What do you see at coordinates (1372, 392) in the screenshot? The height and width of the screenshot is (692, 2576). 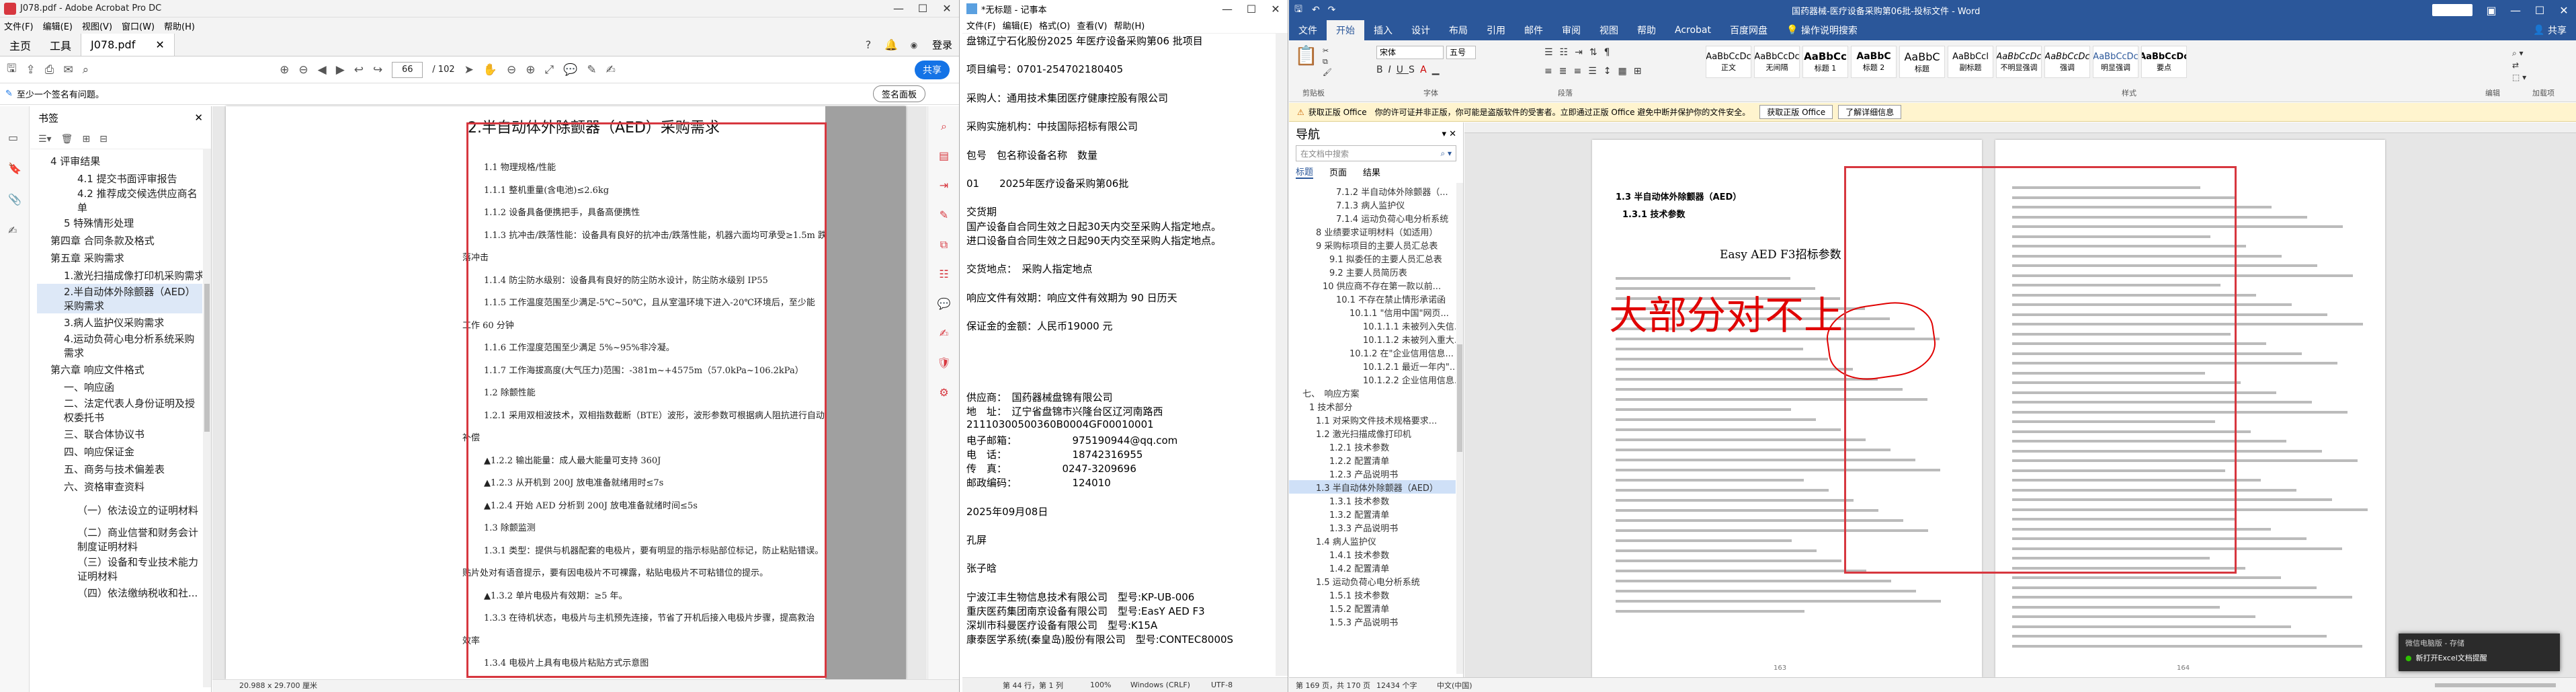 I see `nav-heading-item: 七、 响应方案` at bounding box center [1372, 392].